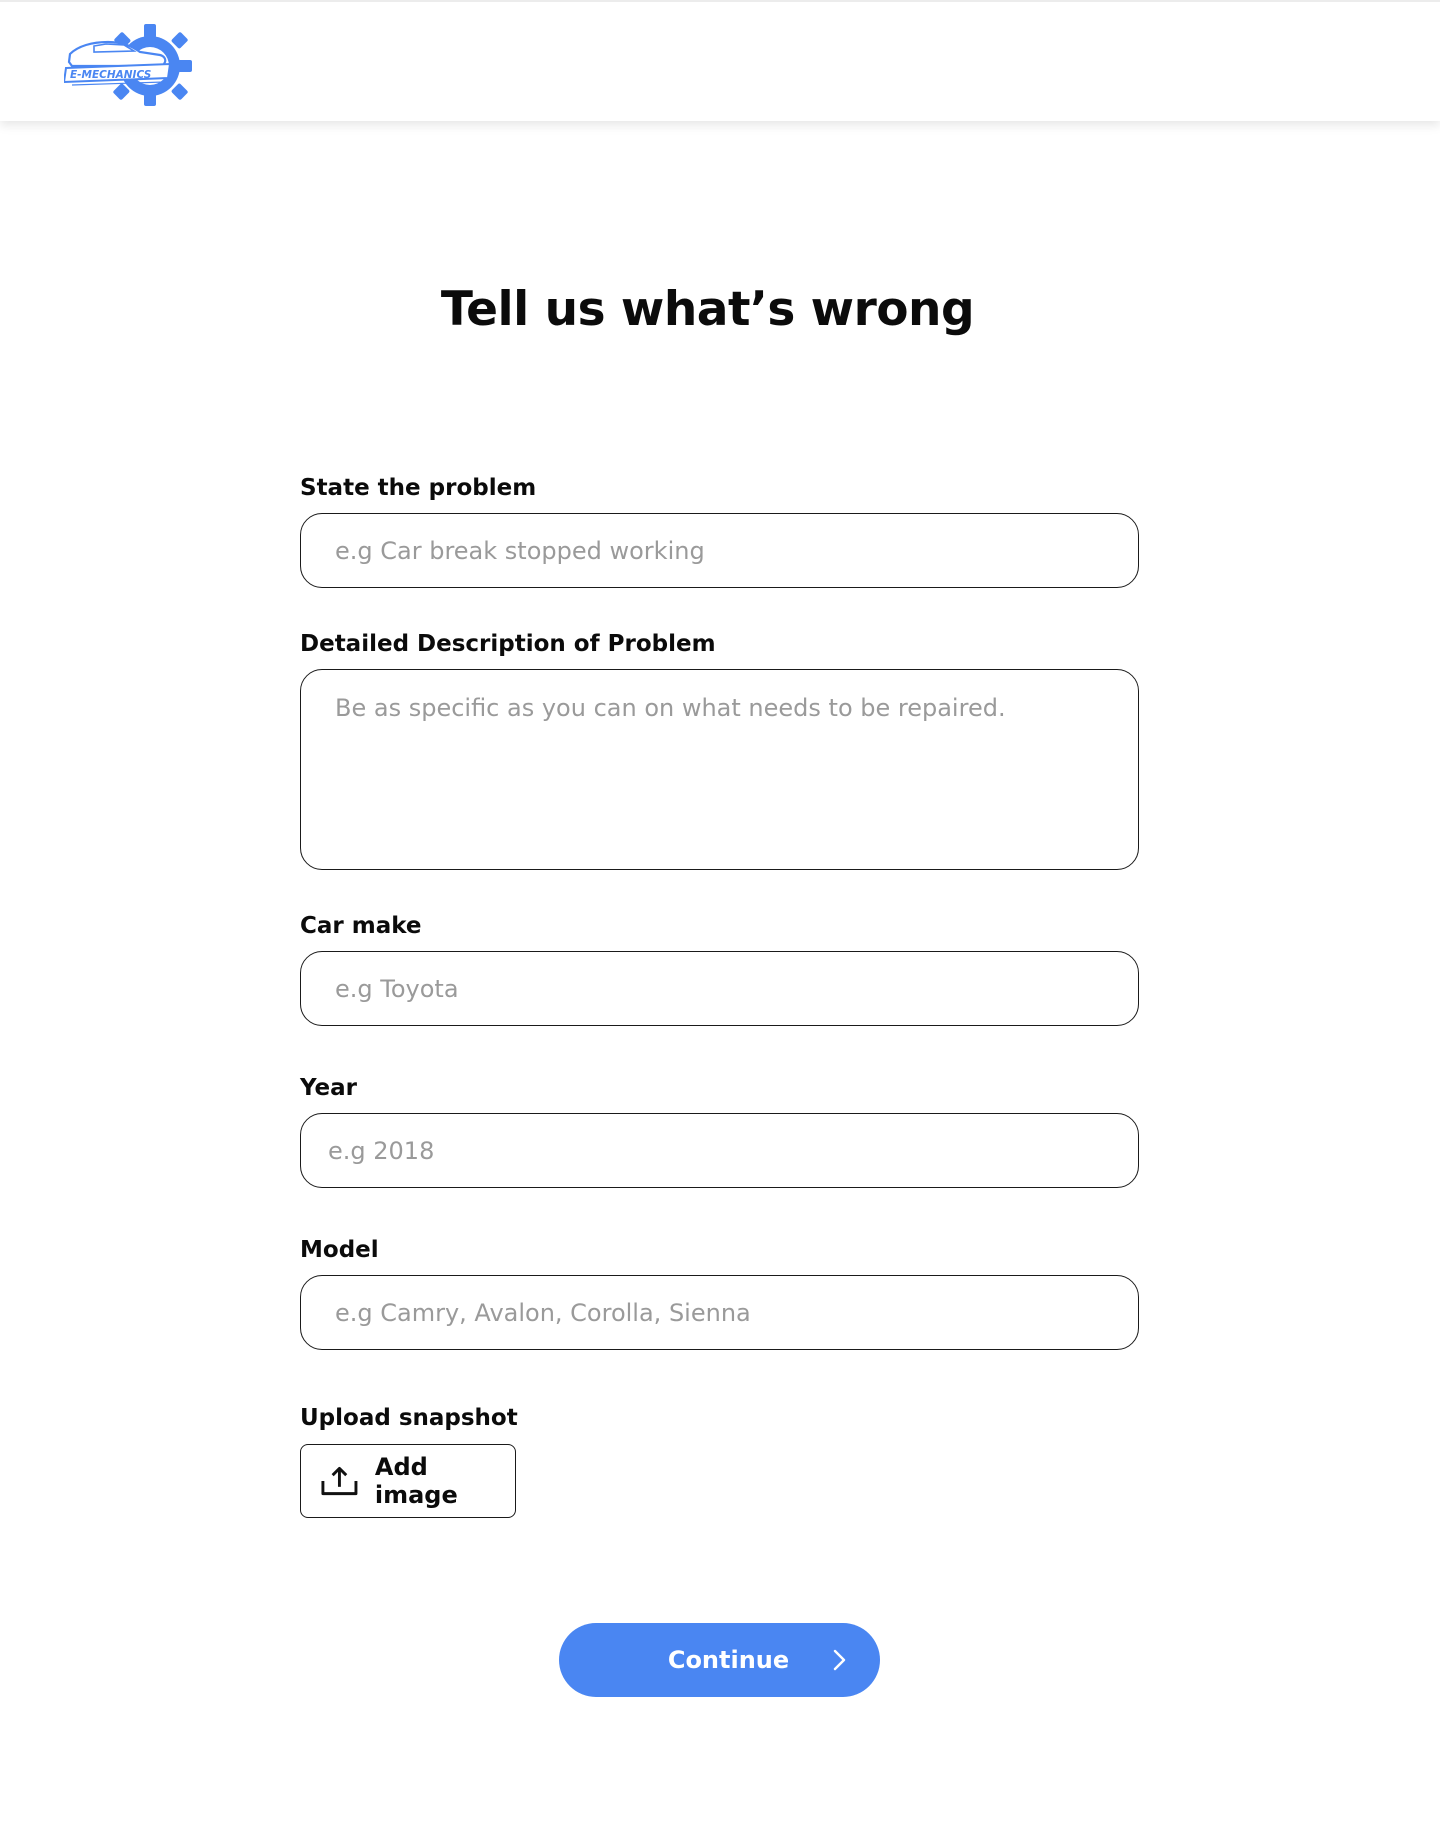  What do you see at coordinates (719, 550) in the screenshot?
I see `problem-input: e.g Car break stopped working` at bounding box center [719, 550].